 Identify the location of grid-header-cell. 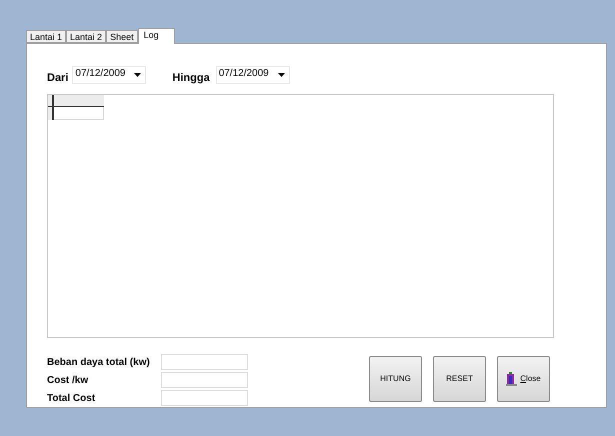
(79, 101).